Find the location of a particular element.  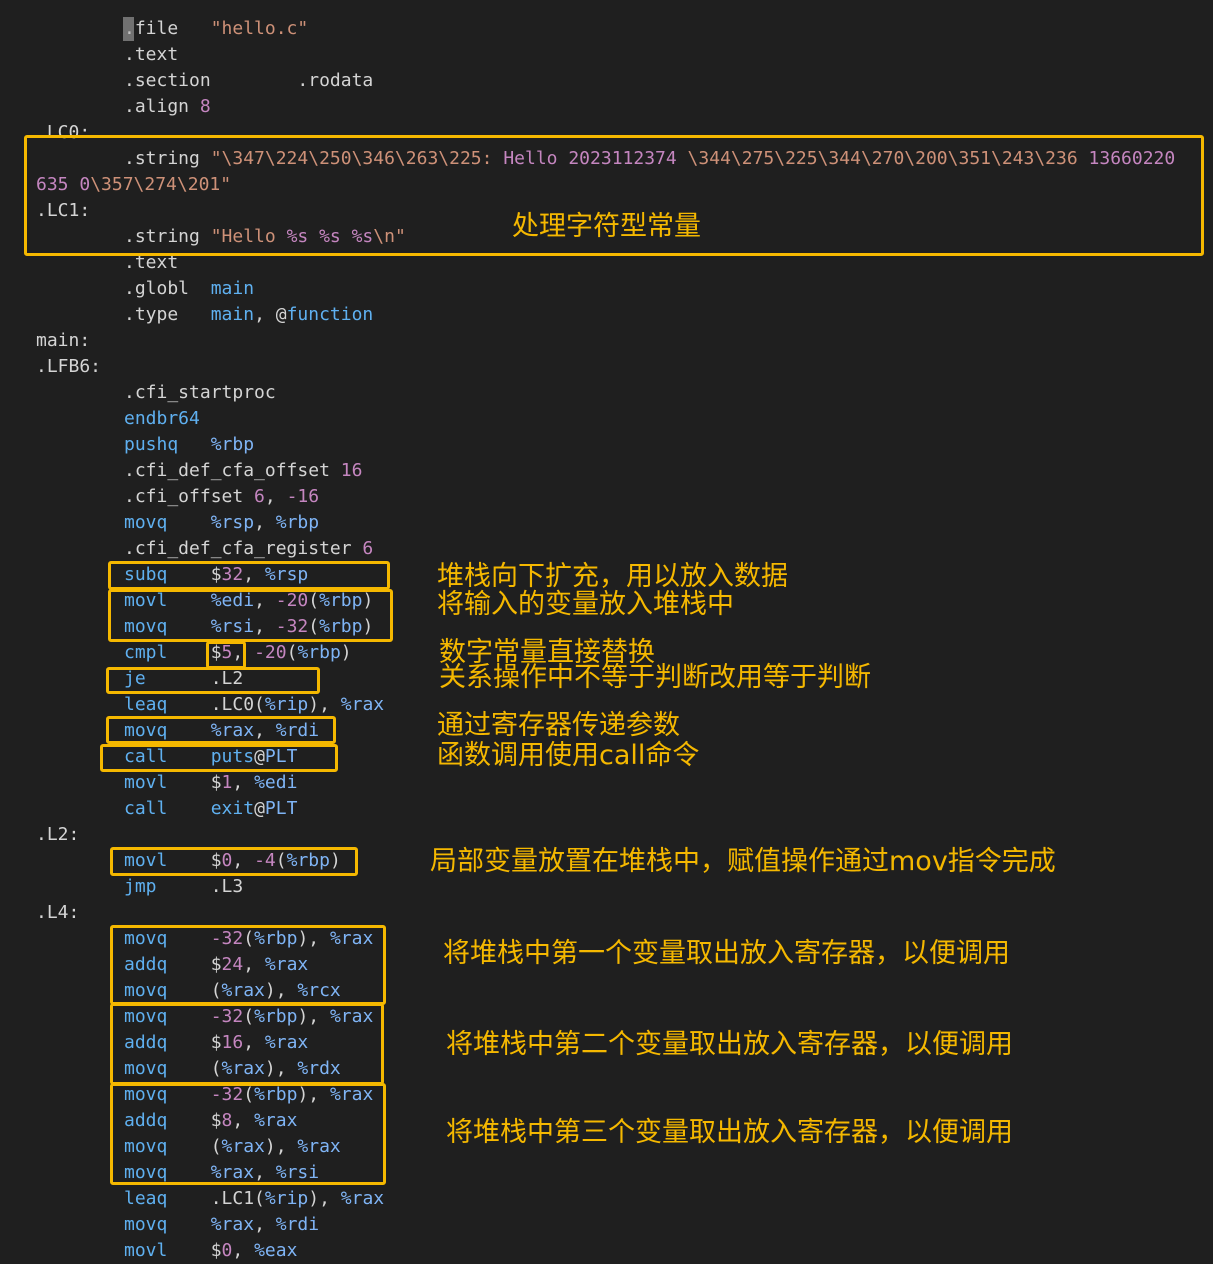

code-token: .align is located at coordinates (162, 106).